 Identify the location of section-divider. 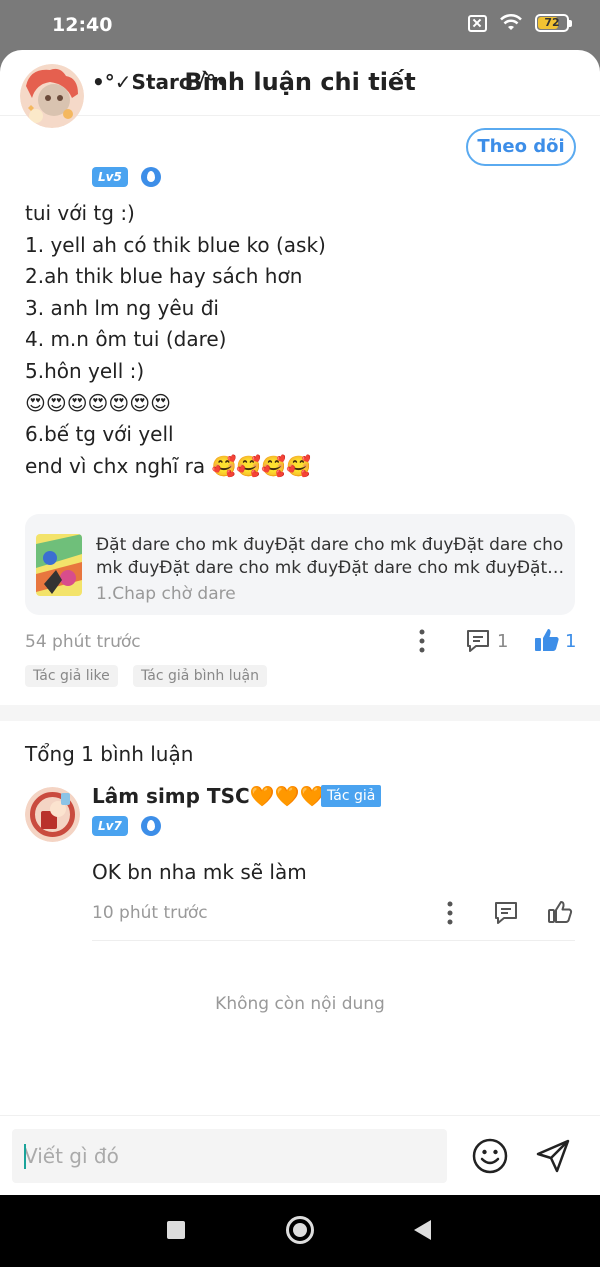
(300, 713).